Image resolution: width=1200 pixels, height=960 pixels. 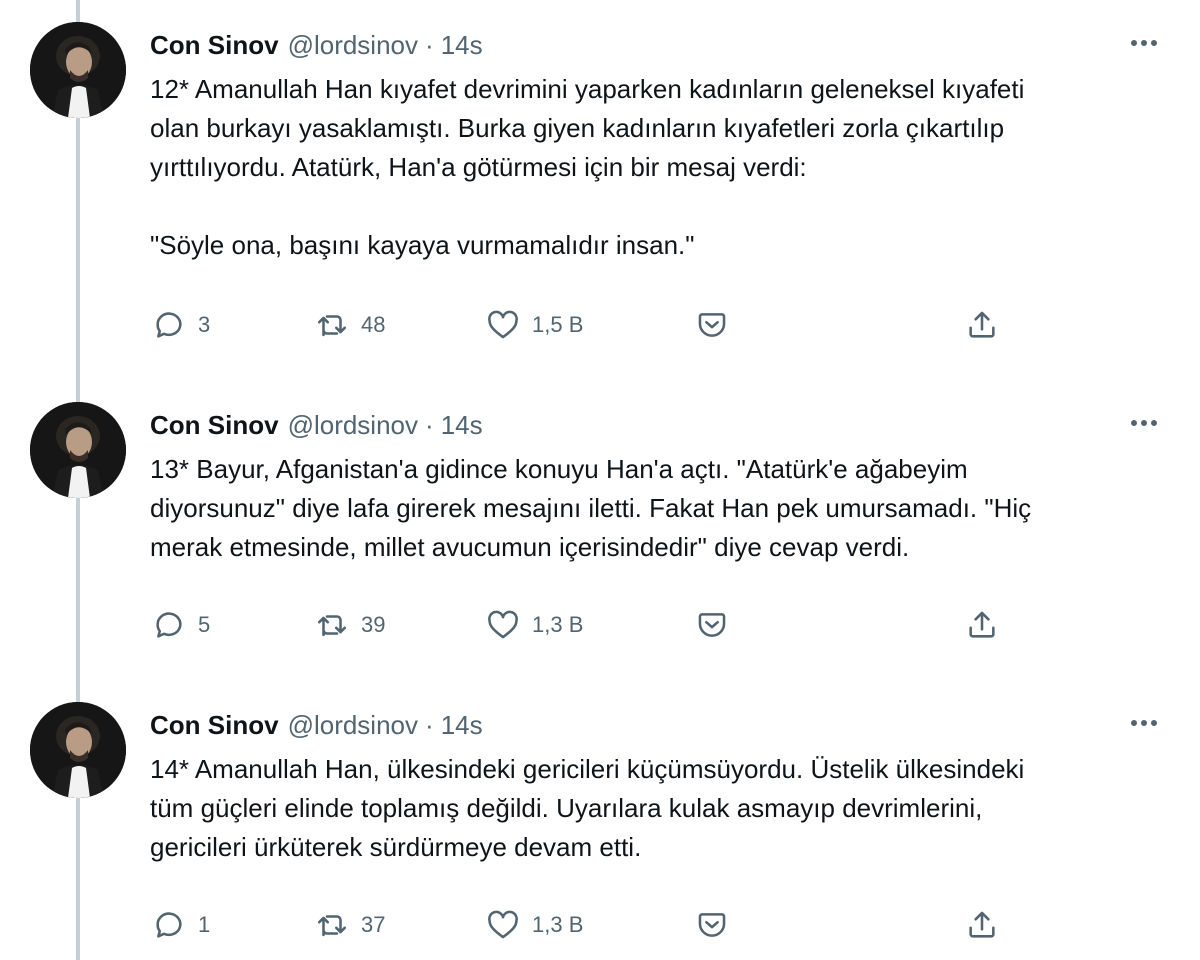 I want to click on reply-count: 5, so click(x=204, y=624).